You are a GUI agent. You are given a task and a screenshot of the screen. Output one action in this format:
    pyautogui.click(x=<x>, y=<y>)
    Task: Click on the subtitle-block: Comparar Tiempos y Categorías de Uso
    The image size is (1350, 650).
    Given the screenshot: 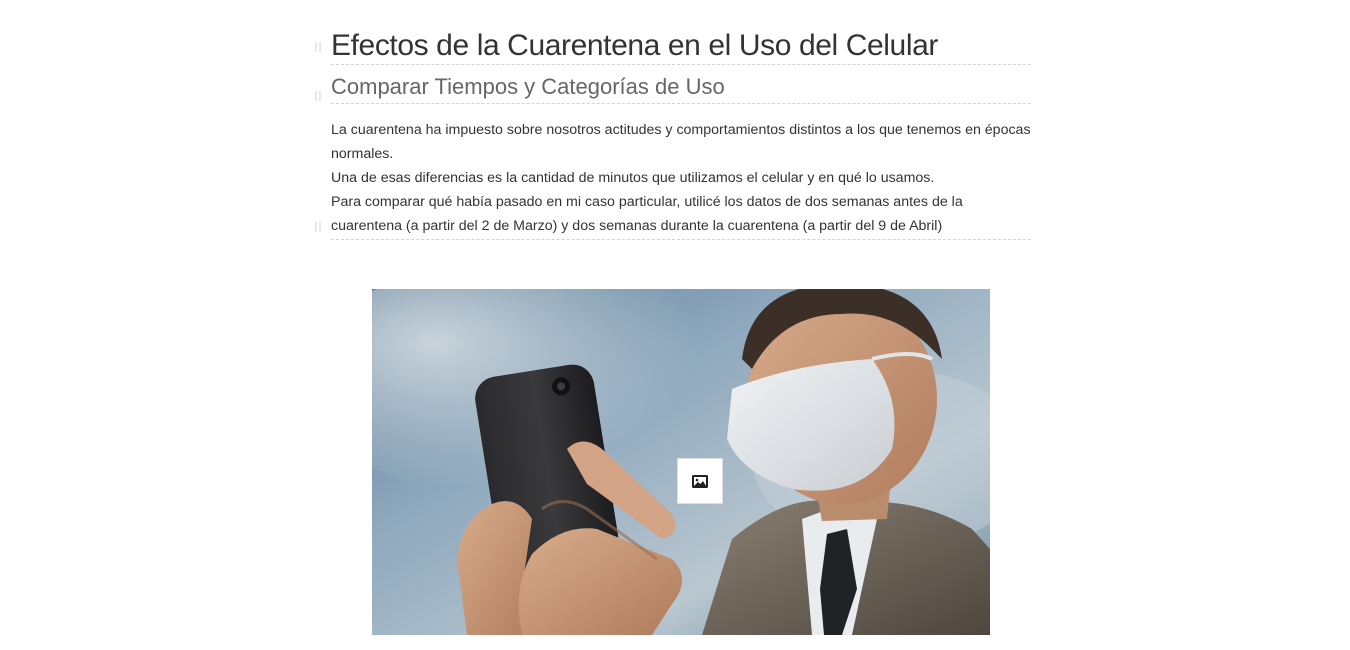 What is the action you would take?
    pyautogui.click(x=673, y=88)
    